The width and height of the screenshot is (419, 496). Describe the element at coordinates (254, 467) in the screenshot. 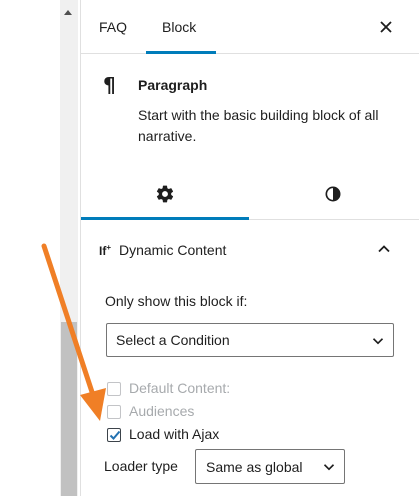

I see `loader-type-value: Same as global` at that location.